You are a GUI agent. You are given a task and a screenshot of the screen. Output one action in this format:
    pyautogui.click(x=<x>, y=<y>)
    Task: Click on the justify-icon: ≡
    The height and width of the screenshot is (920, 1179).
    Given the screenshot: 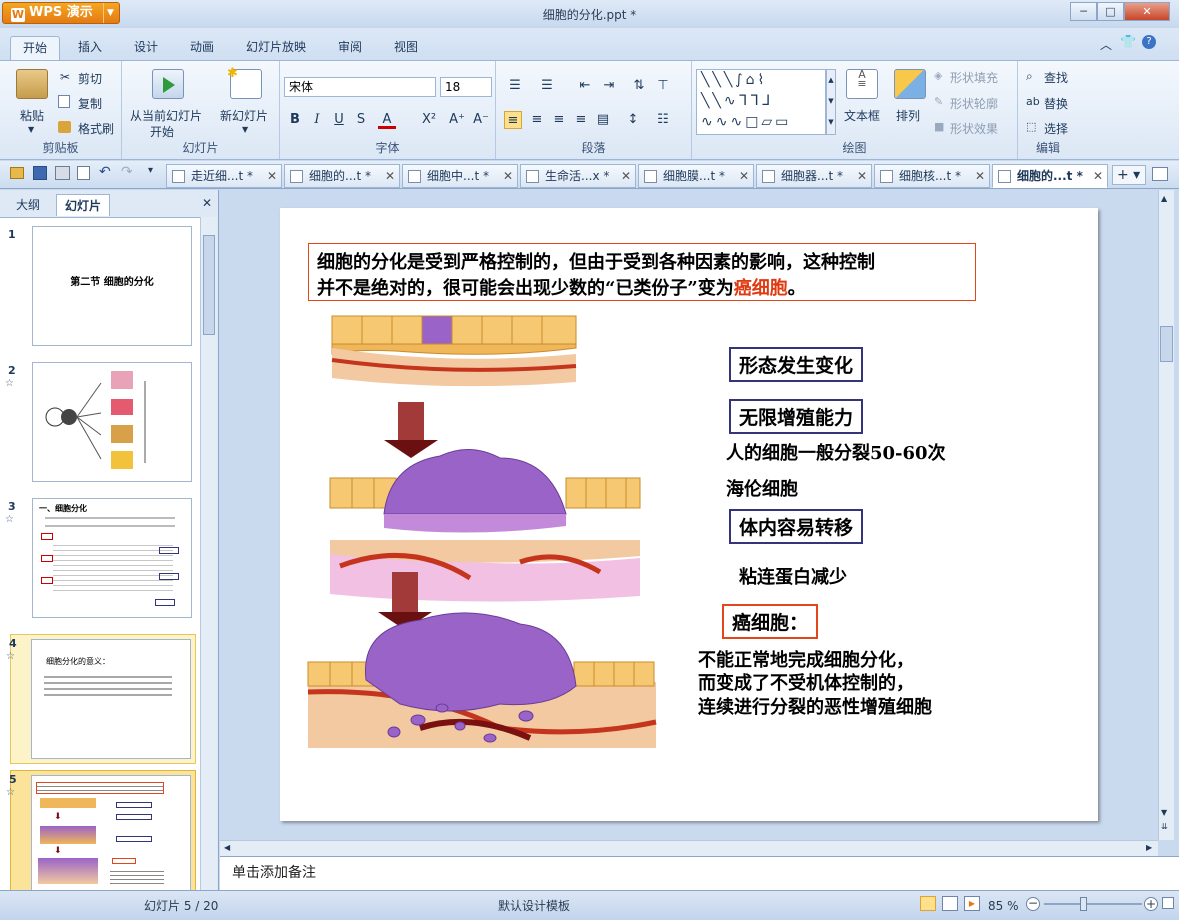 What is the action you would take?
    pyautogui.click(x=581, y=120)
    